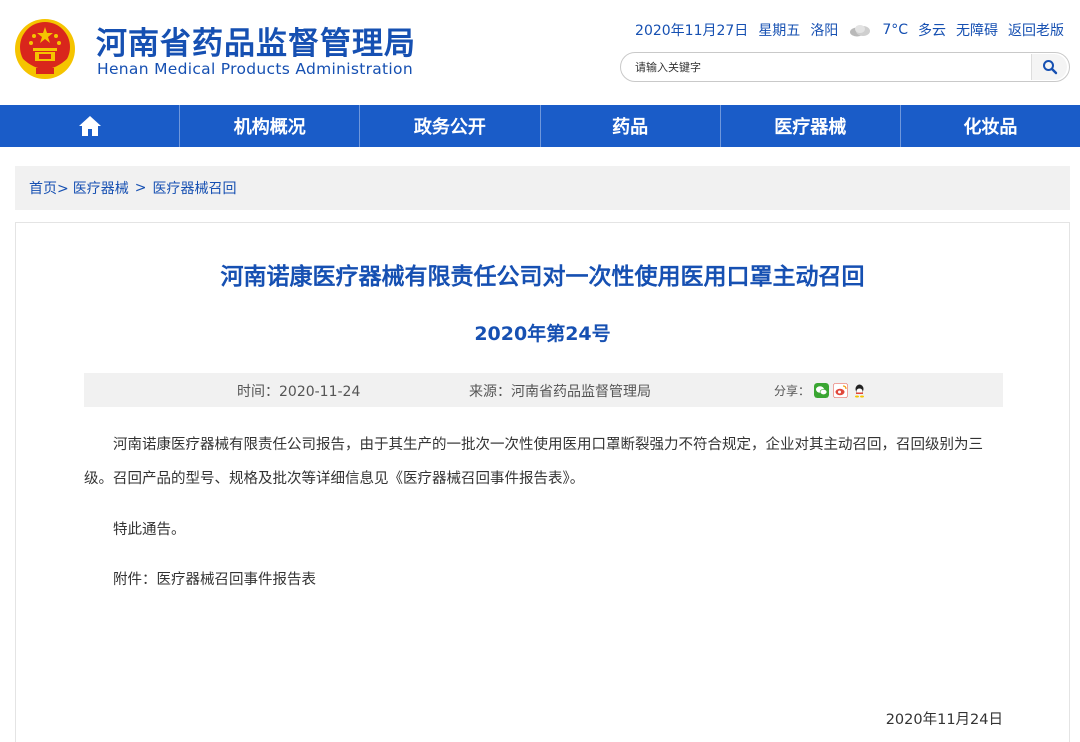  I want to click on search-icon, so click(1049, 67).